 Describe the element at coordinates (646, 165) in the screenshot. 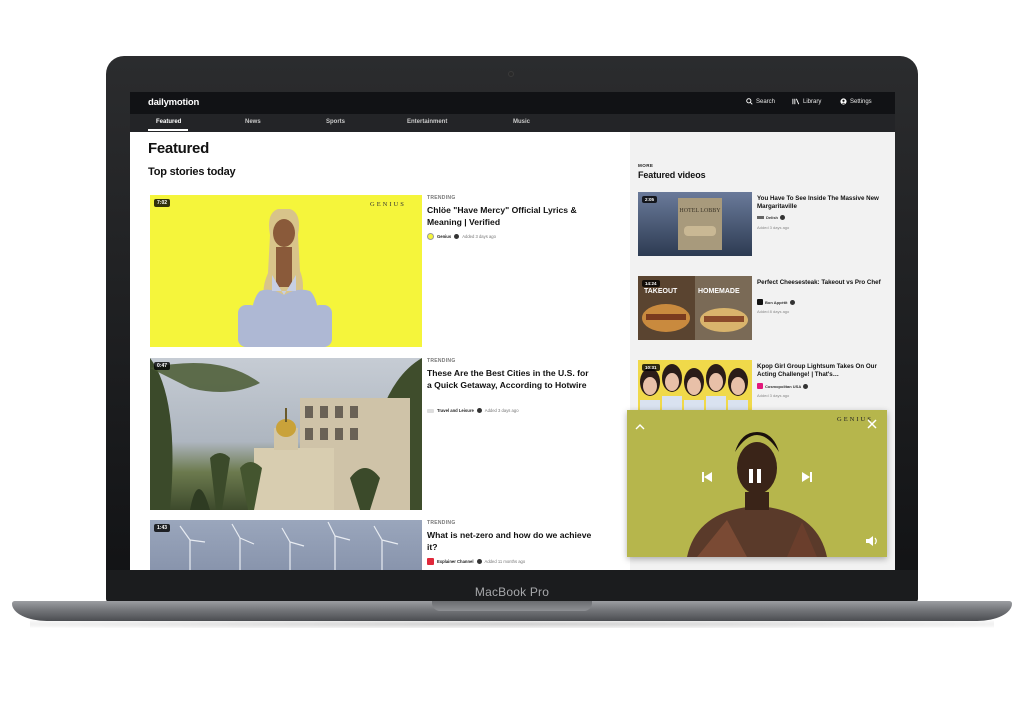

I see `more-label: MORE` at that location.